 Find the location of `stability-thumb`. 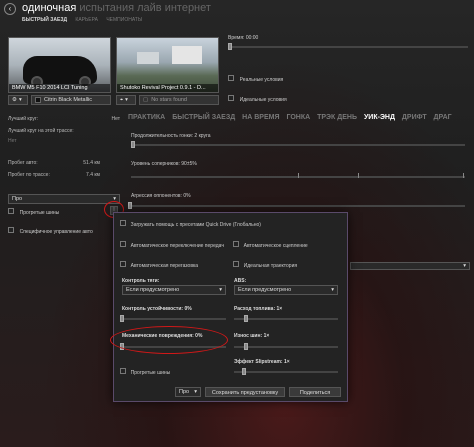

stability-thumb is located at coordinates (122, 318).